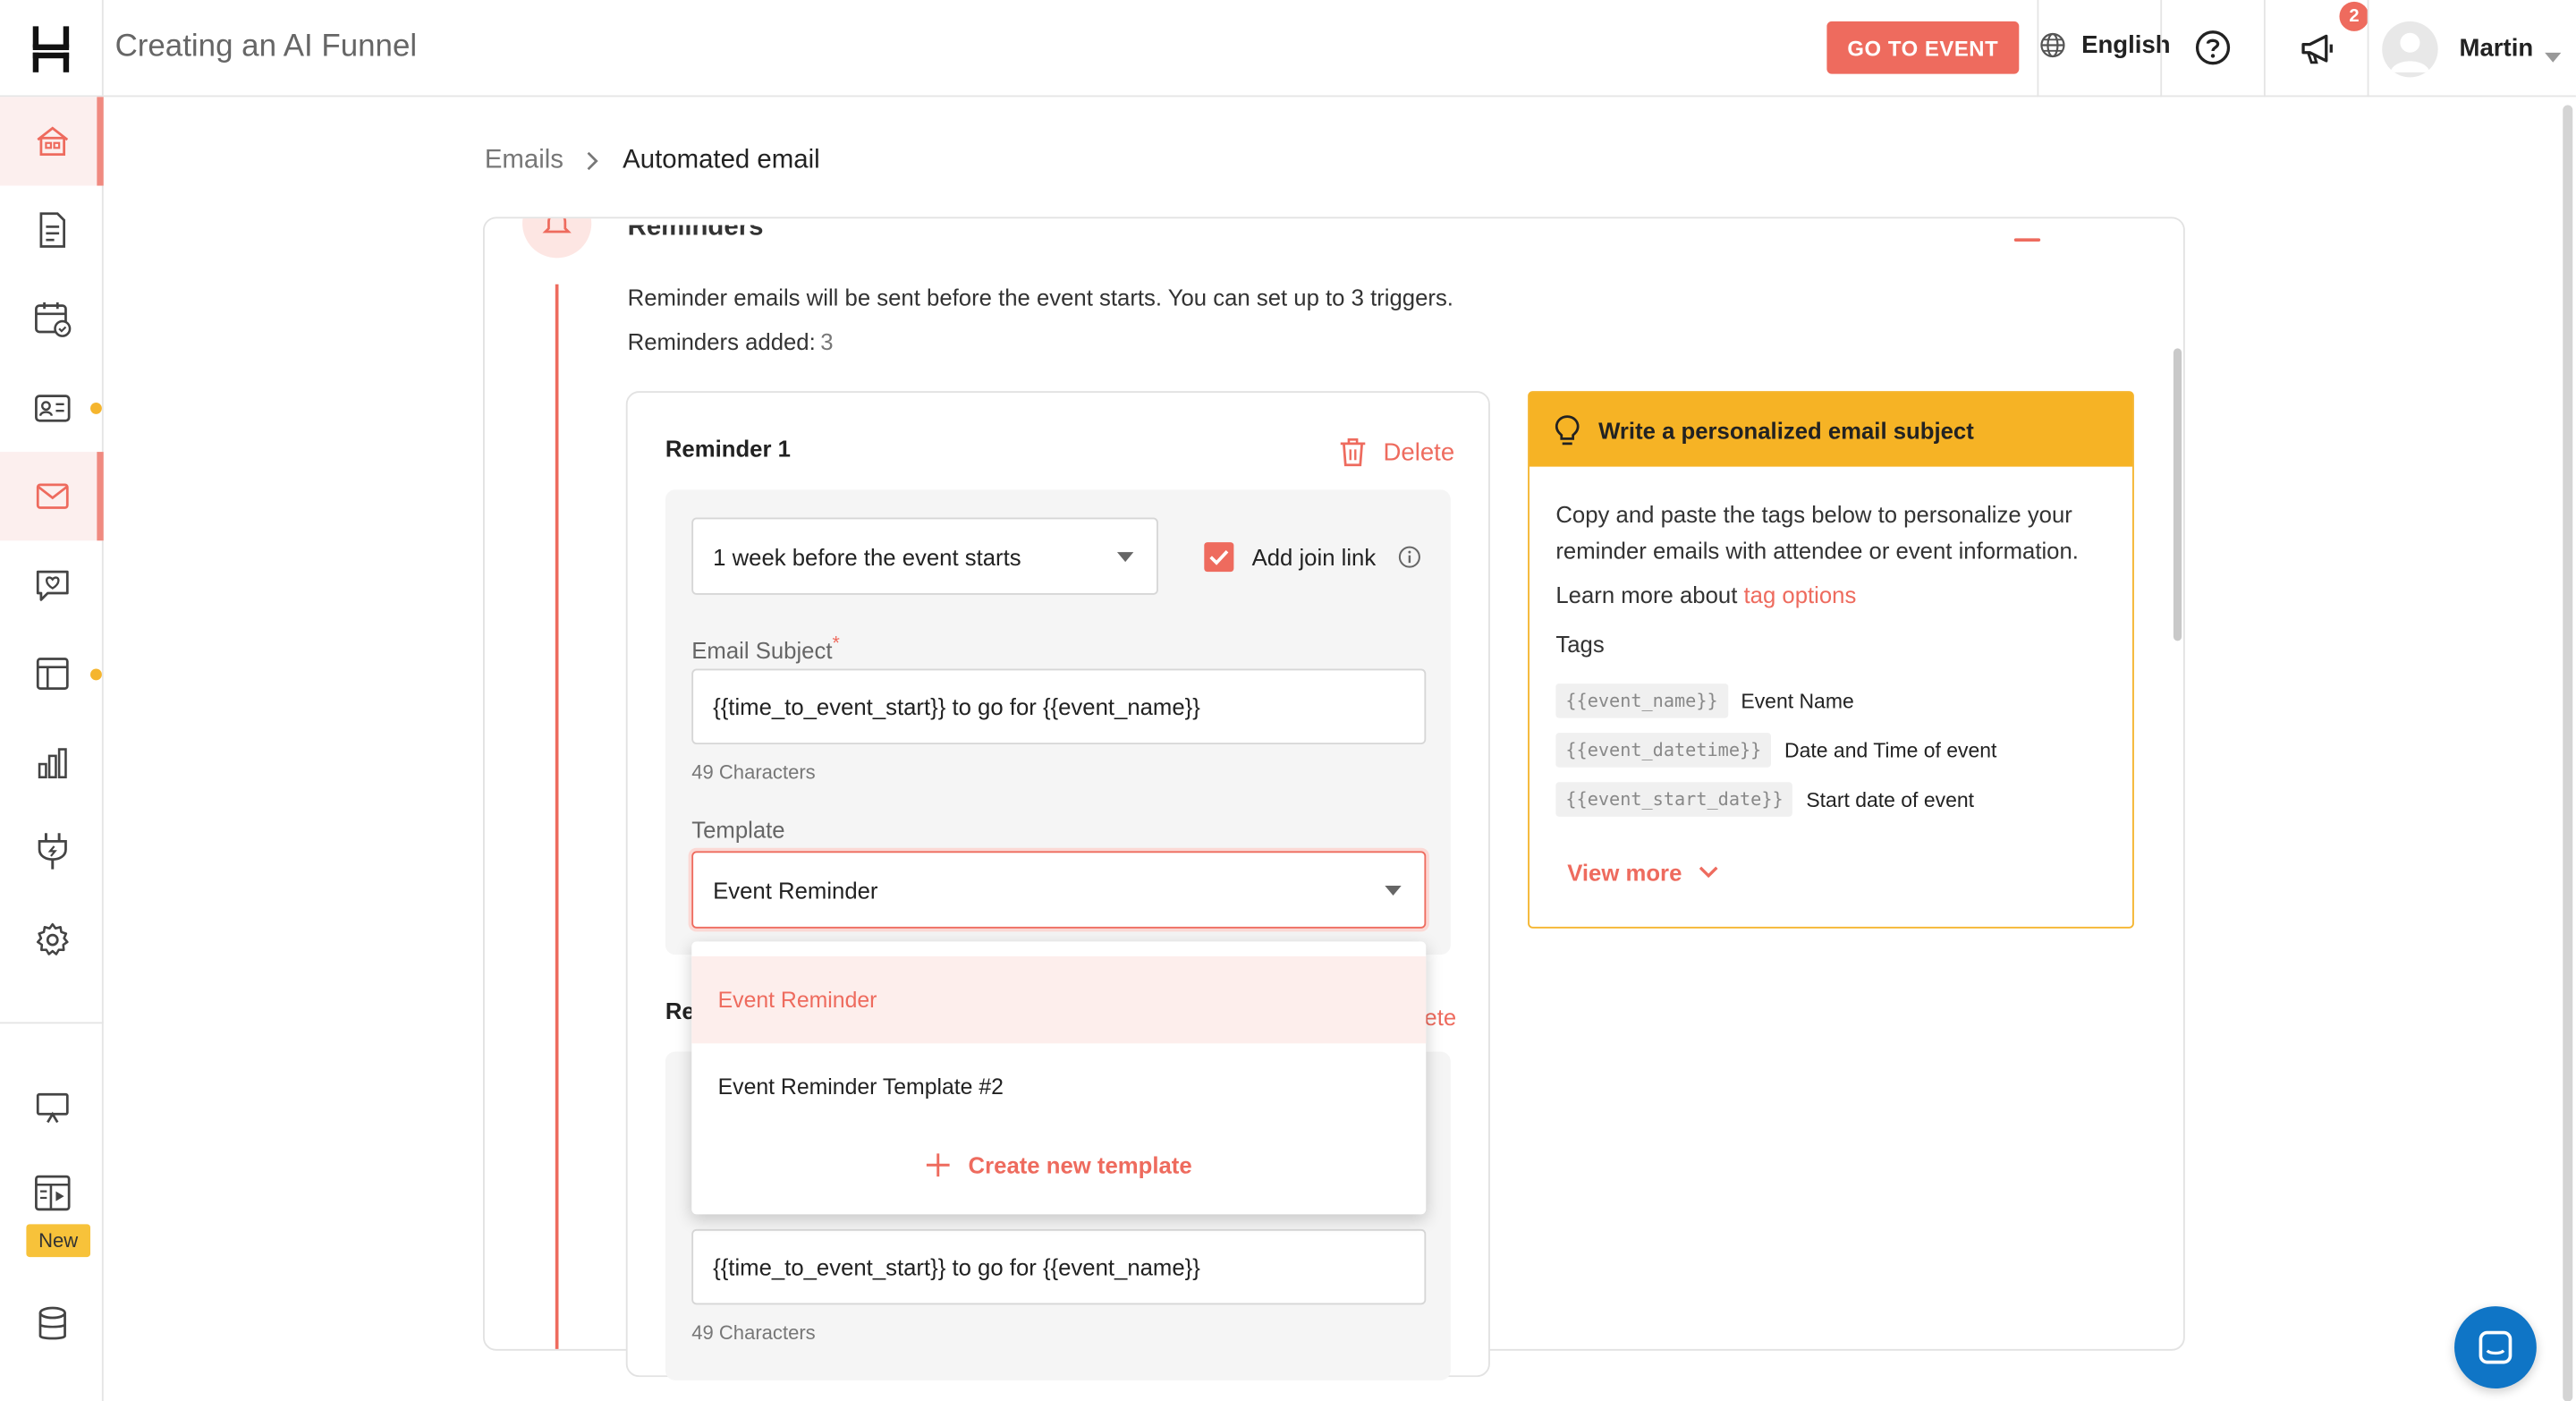  I want to click on bar-chart-icon, so click(51, 763).